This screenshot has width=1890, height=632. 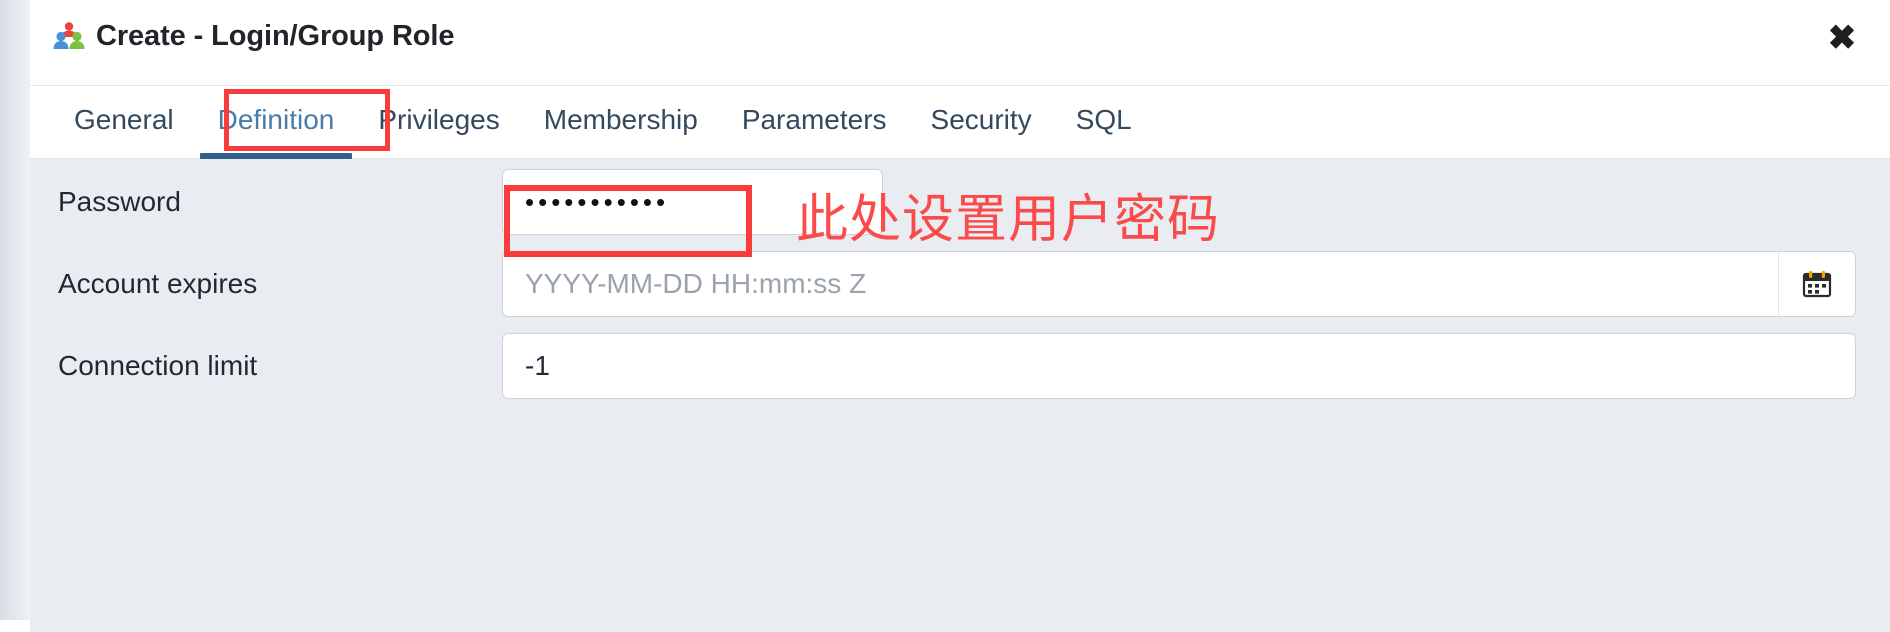 What do you see at coordinates (960, 43) in the screenshot?
I see `dialog-titlebar: Create - Login/Group Role ✖` at bounding box center [960, 43].